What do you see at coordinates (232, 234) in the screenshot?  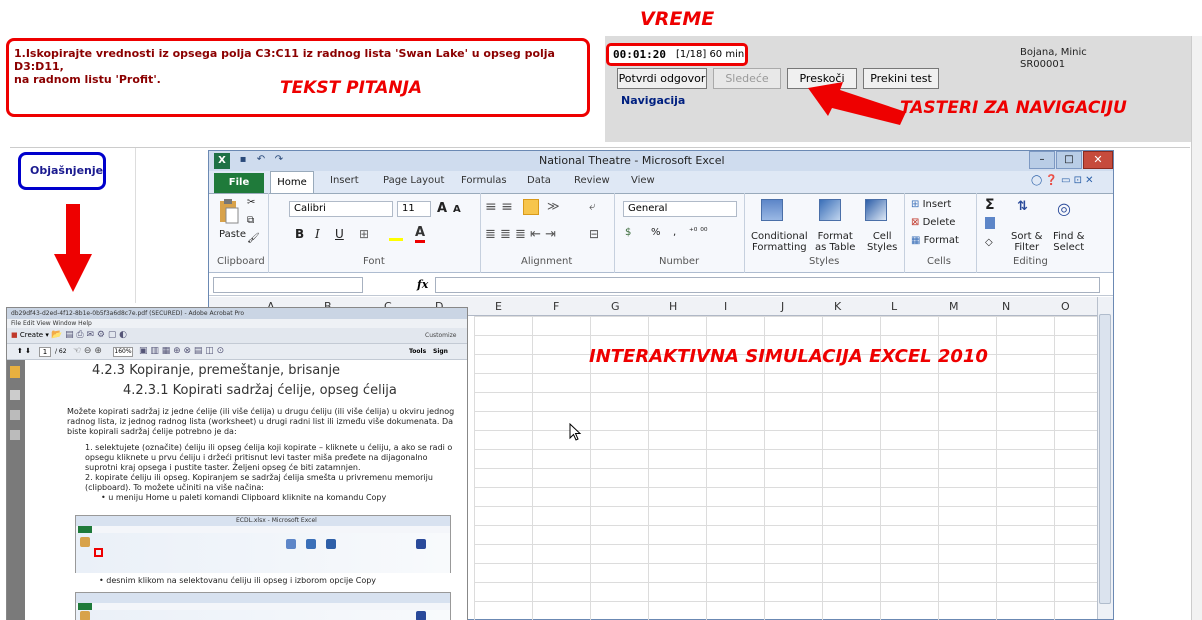 I see `paste-label: Paste` at bounding box center [232, 234].